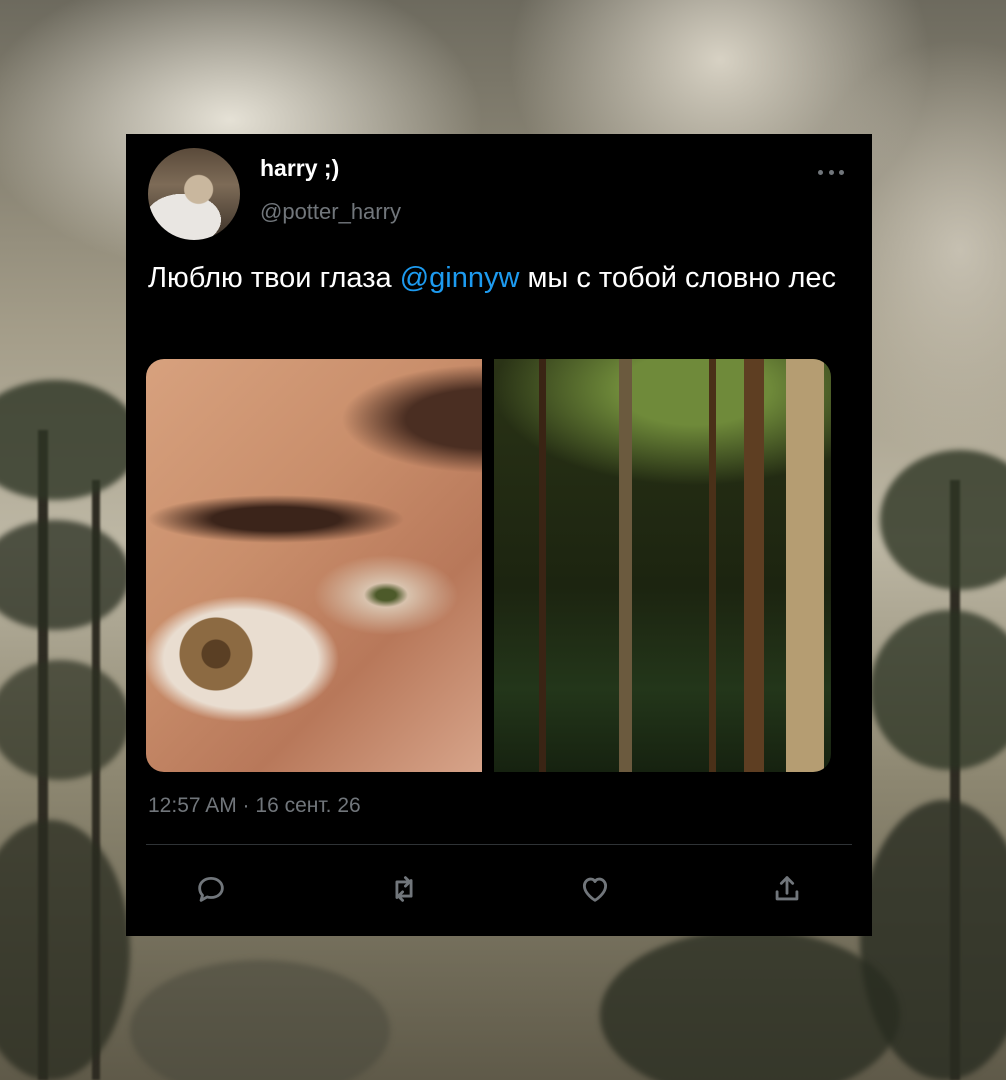  I want to click on more-options-icon, so click(831, 172).